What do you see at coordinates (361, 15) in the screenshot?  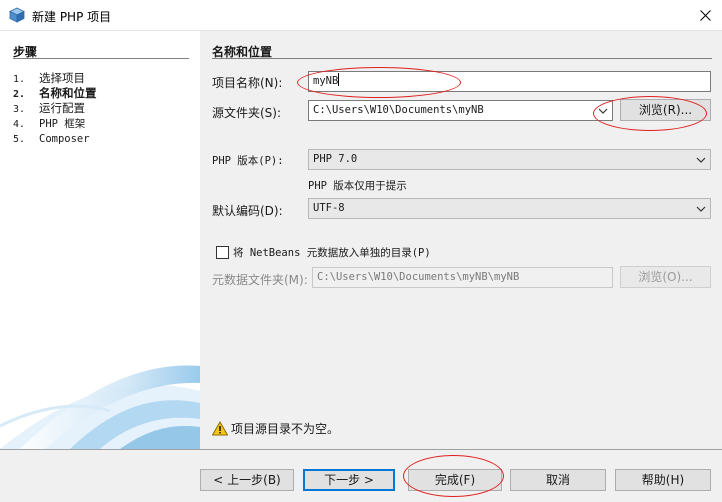 I see `title-bar: 新建 PHP 项目` at bounding box center [361, 15].